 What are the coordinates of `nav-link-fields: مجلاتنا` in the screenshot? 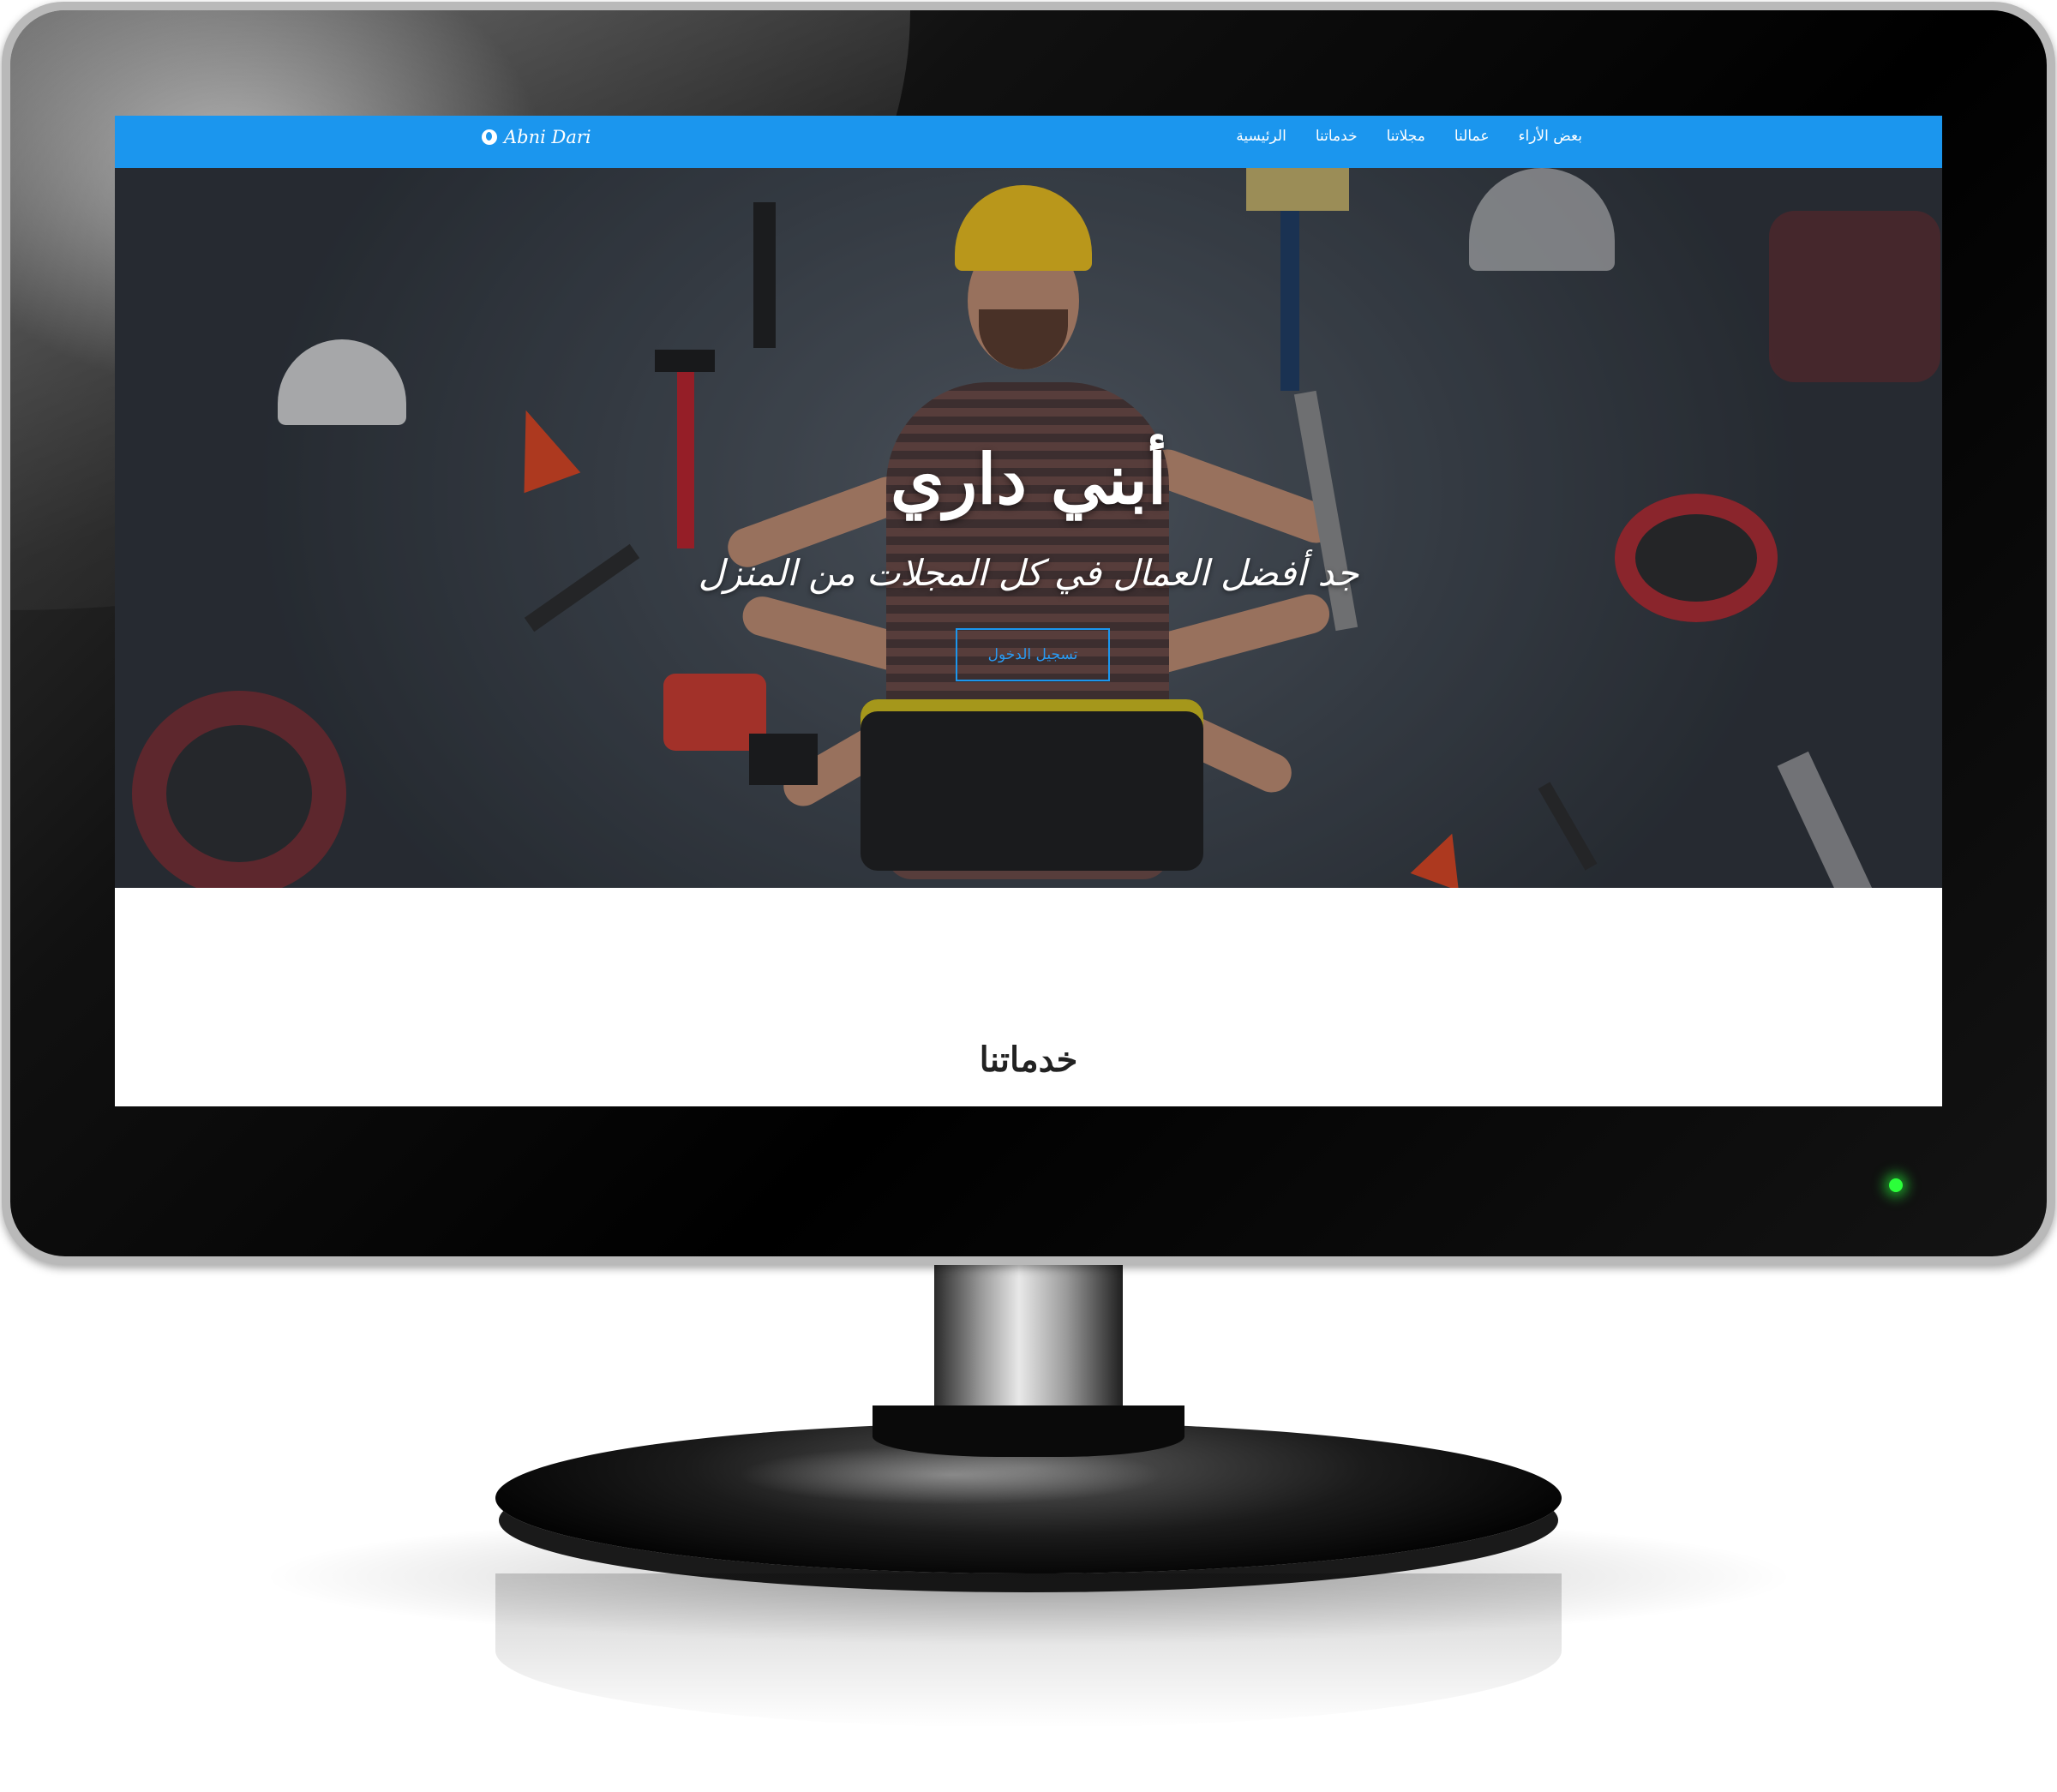 It's located at (1406, 136).